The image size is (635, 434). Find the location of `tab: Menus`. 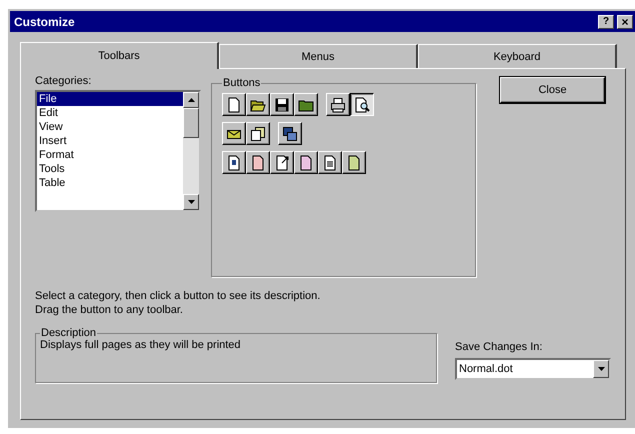

tab: Menus is located at coordinates (318, 56).